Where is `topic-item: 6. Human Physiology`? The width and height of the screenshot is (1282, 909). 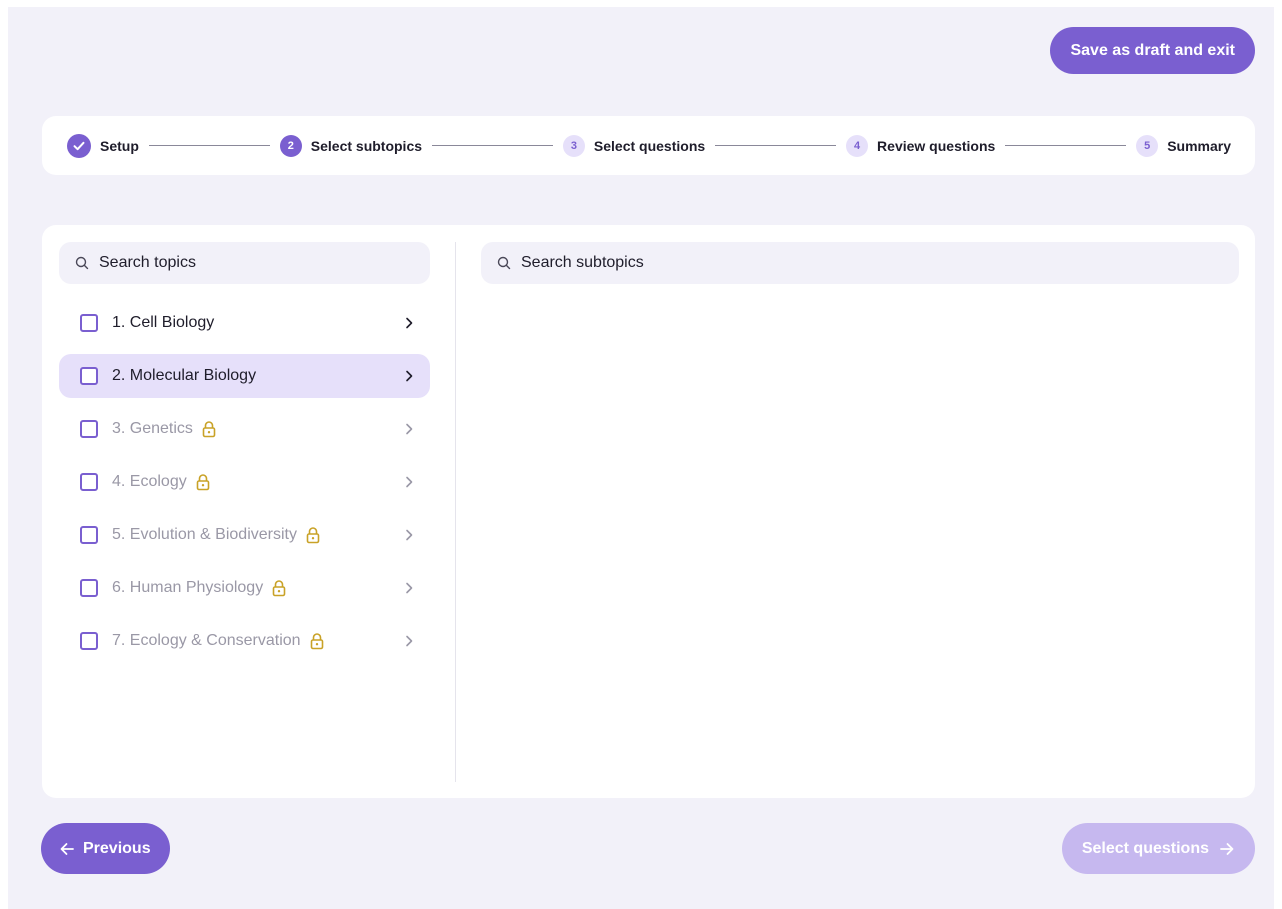
topic-item: 6. Human Physiology is located at coordinates (244, 588).